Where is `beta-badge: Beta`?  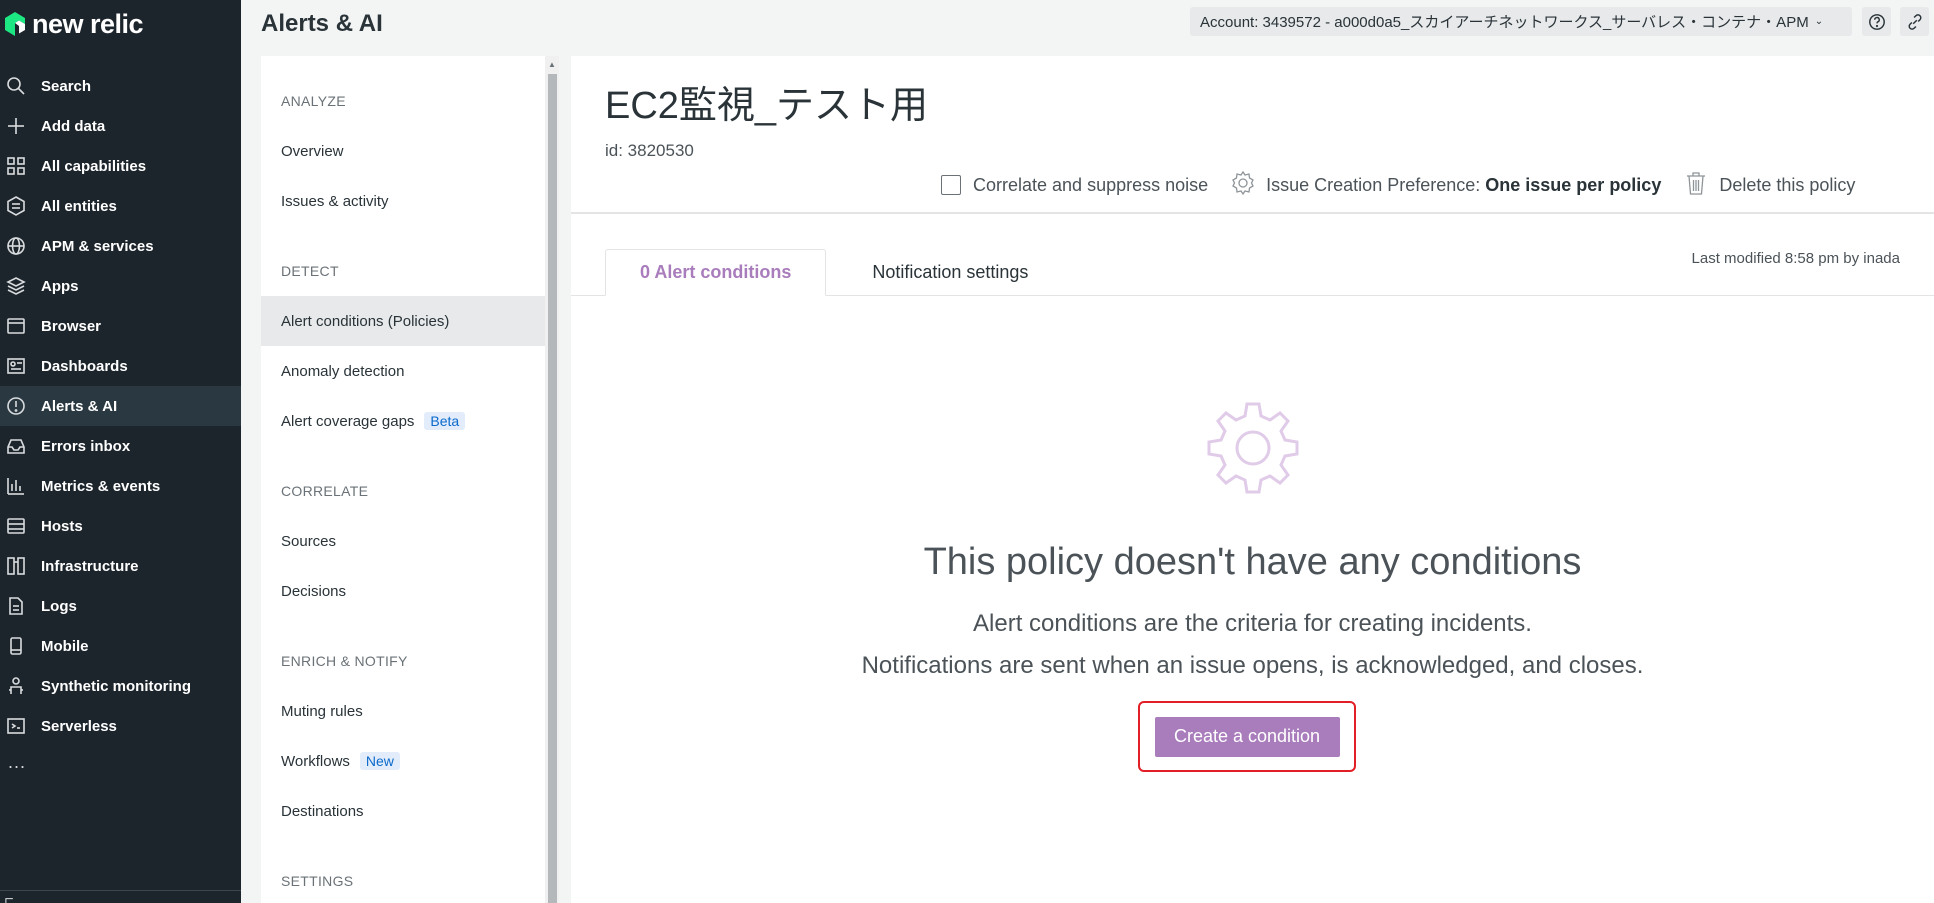 beta-badge: Beta is located at coordinates (445, 421).